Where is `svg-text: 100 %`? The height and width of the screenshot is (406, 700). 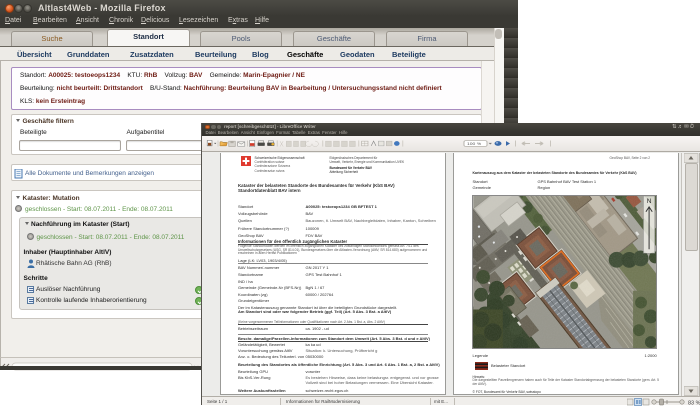
svg-text: 100 % is located at coordinates (474, 144).